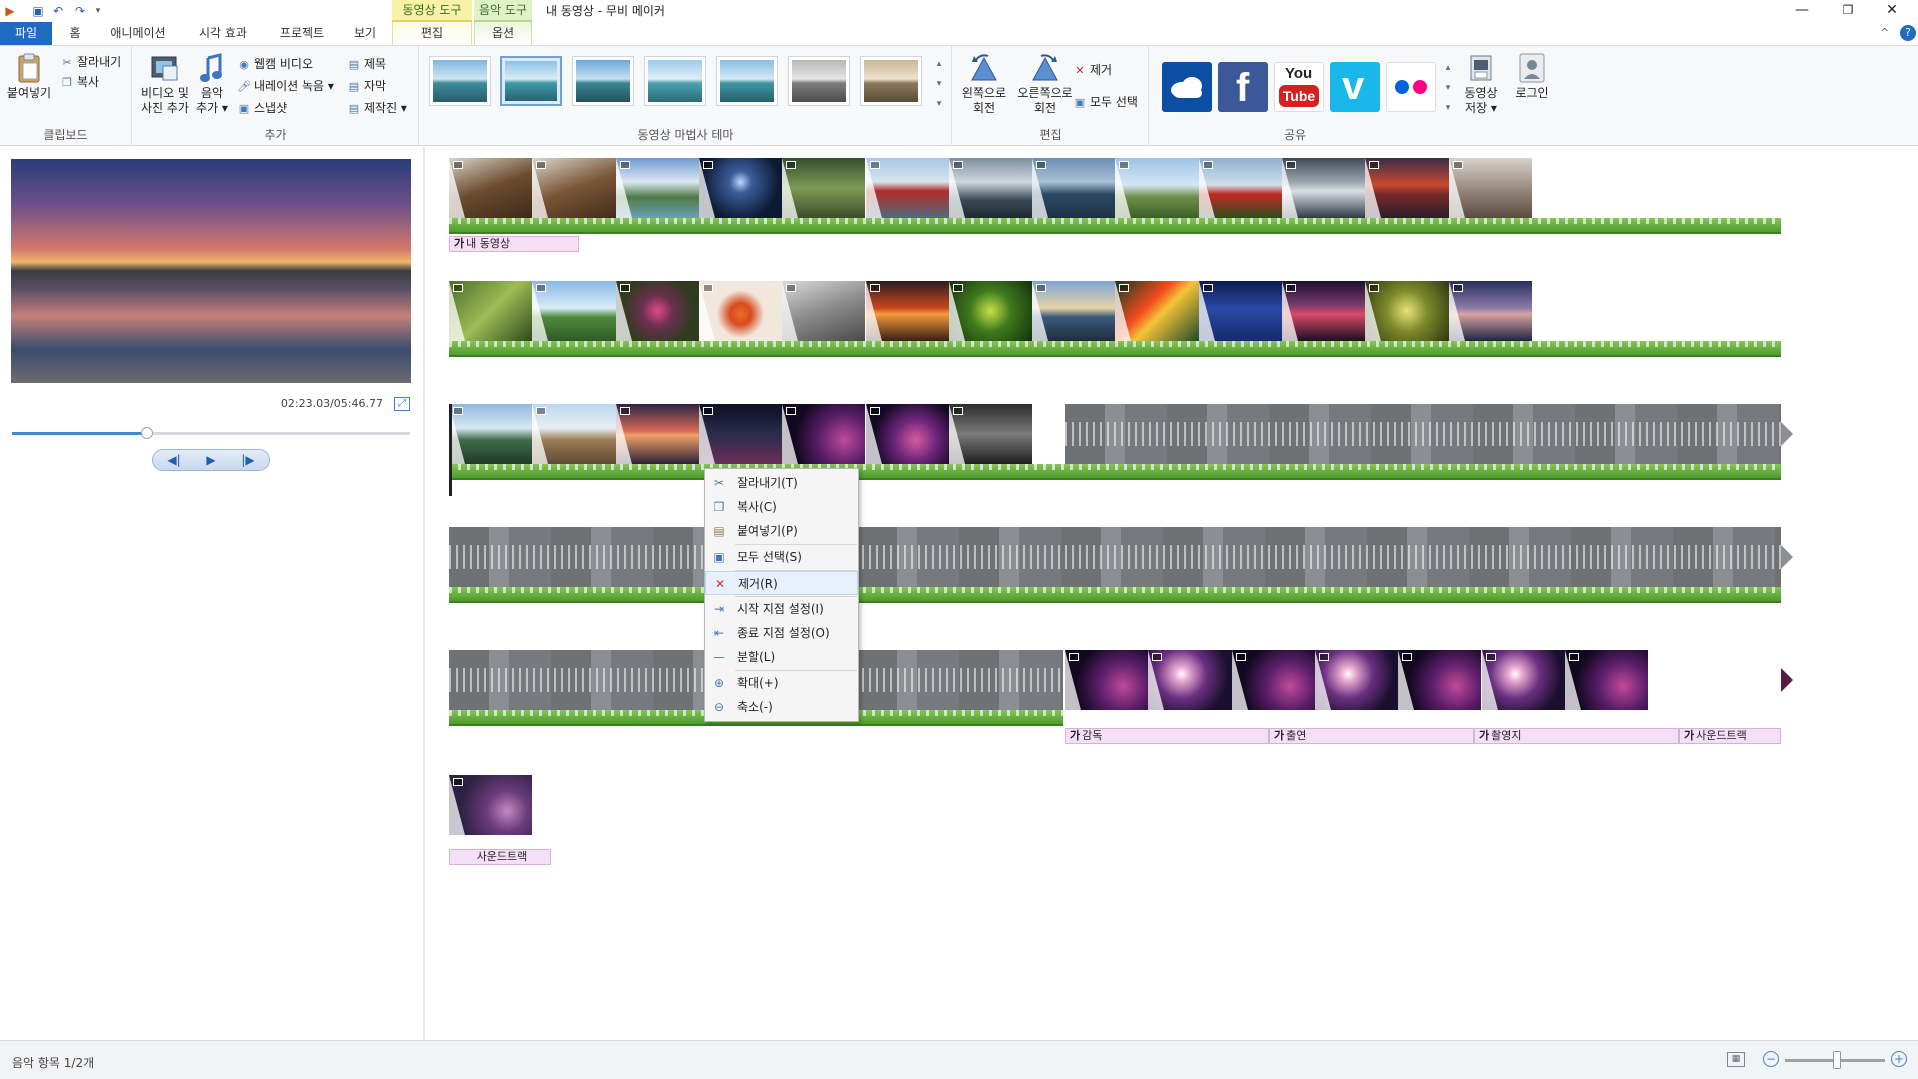 The height and width of the screenshot is (1079, 1918). What do you see at coordinates (366, 64) in the screenshot?
I see `title-button: ▤ 제목` at bounding box center [366, 64].